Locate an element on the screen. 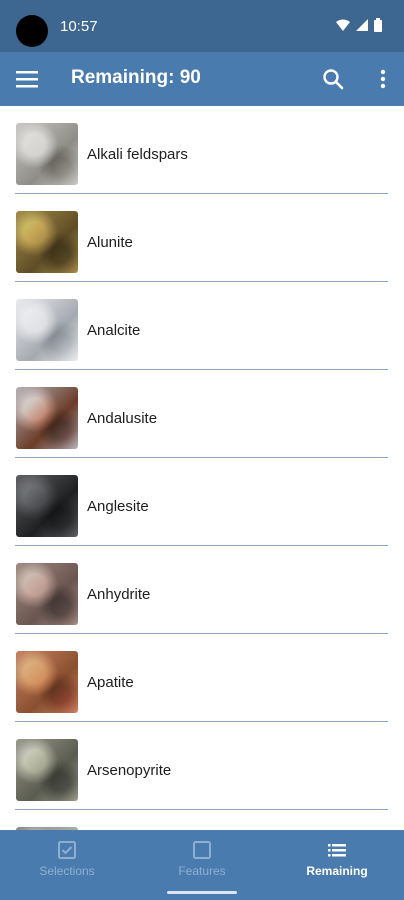 The width and height of the screenshot is (404, 900). list-item: Alunite is located at coordinates (201, 238).